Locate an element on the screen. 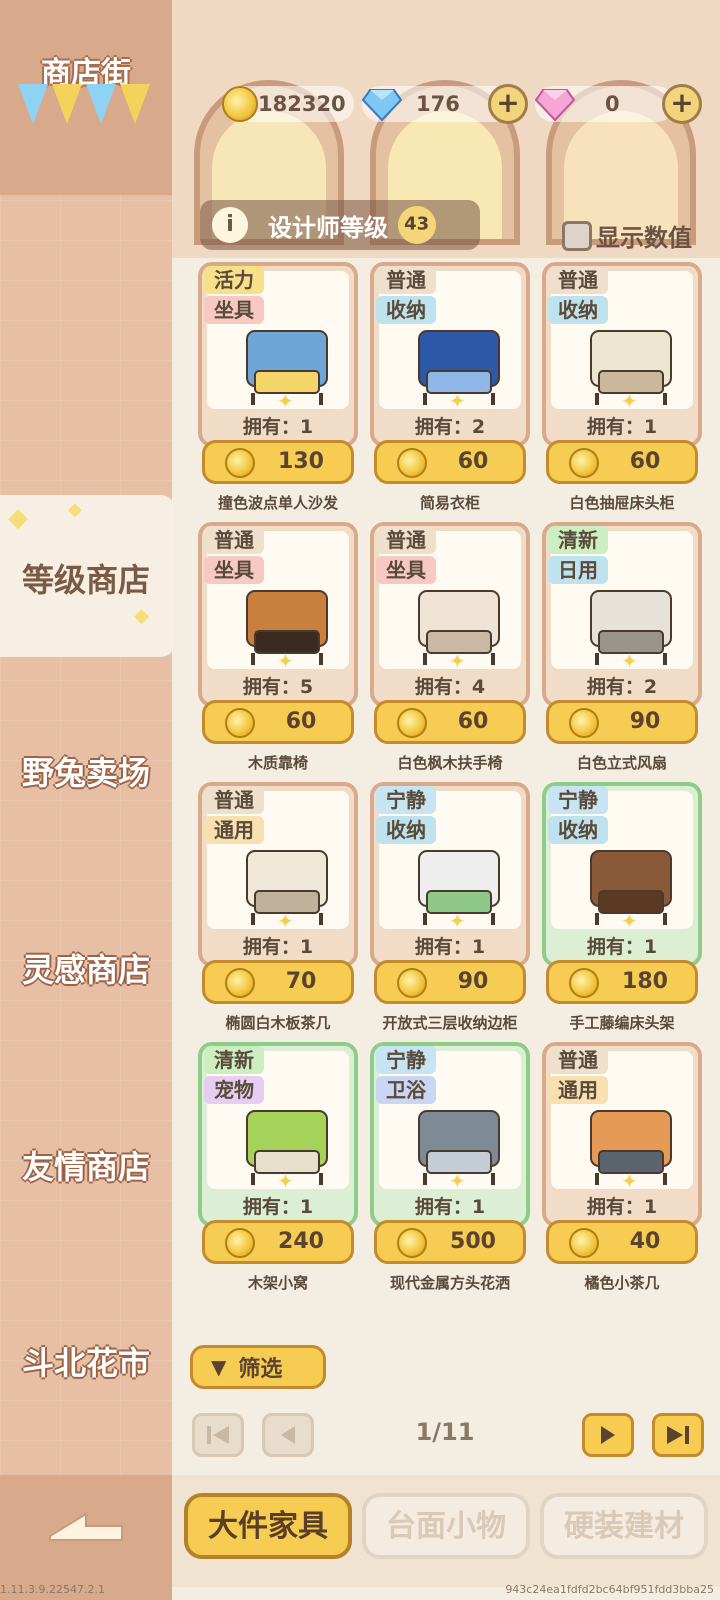 The image size is (720, 1600). item-price: 60 is located at coordinates (473, 461).